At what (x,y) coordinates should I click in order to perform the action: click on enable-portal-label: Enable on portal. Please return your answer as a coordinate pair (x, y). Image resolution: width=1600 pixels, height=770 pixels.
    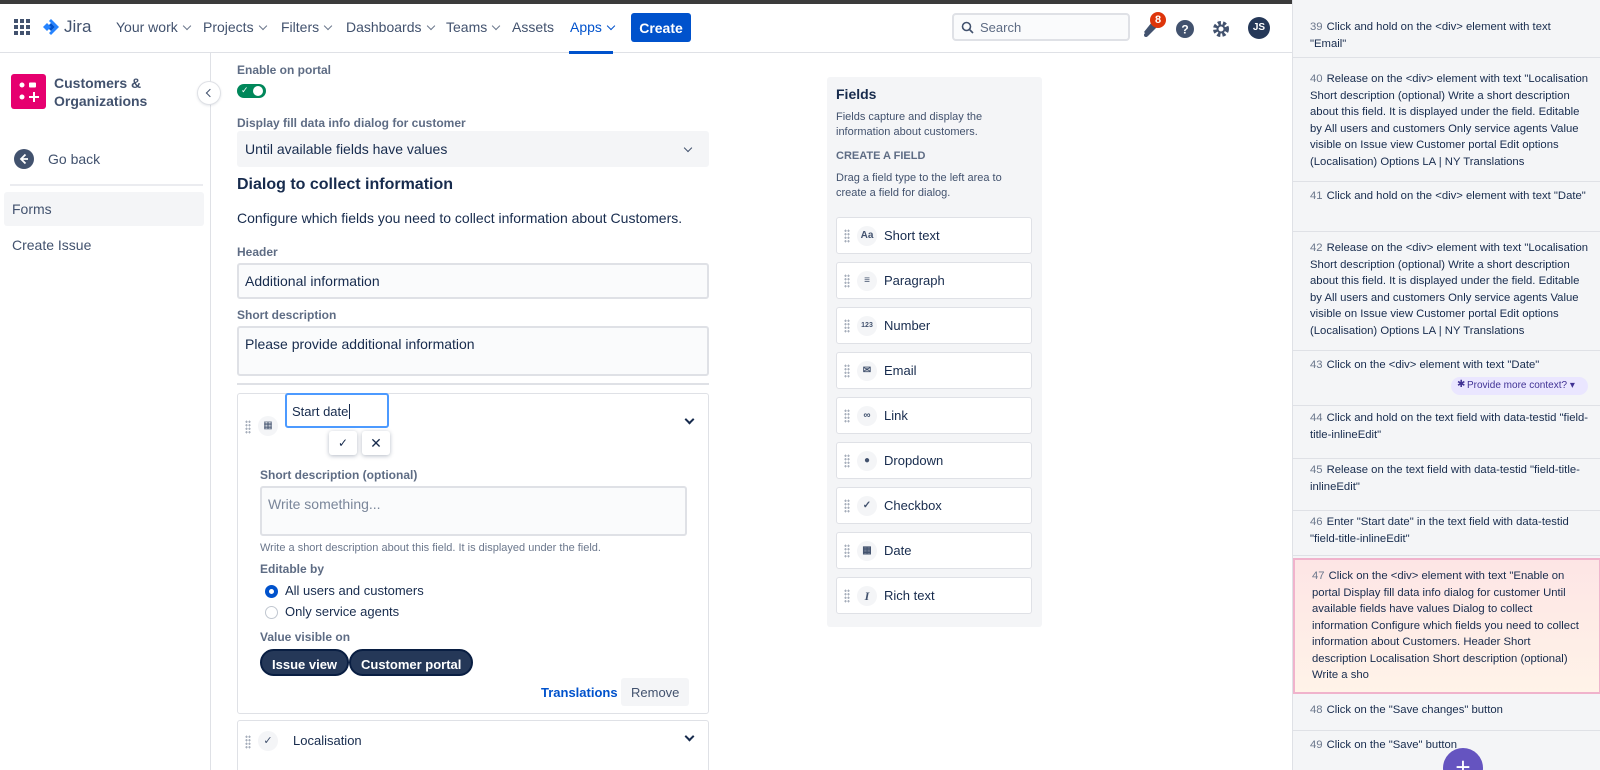
    Looking at the image, I should click on (284, 70).